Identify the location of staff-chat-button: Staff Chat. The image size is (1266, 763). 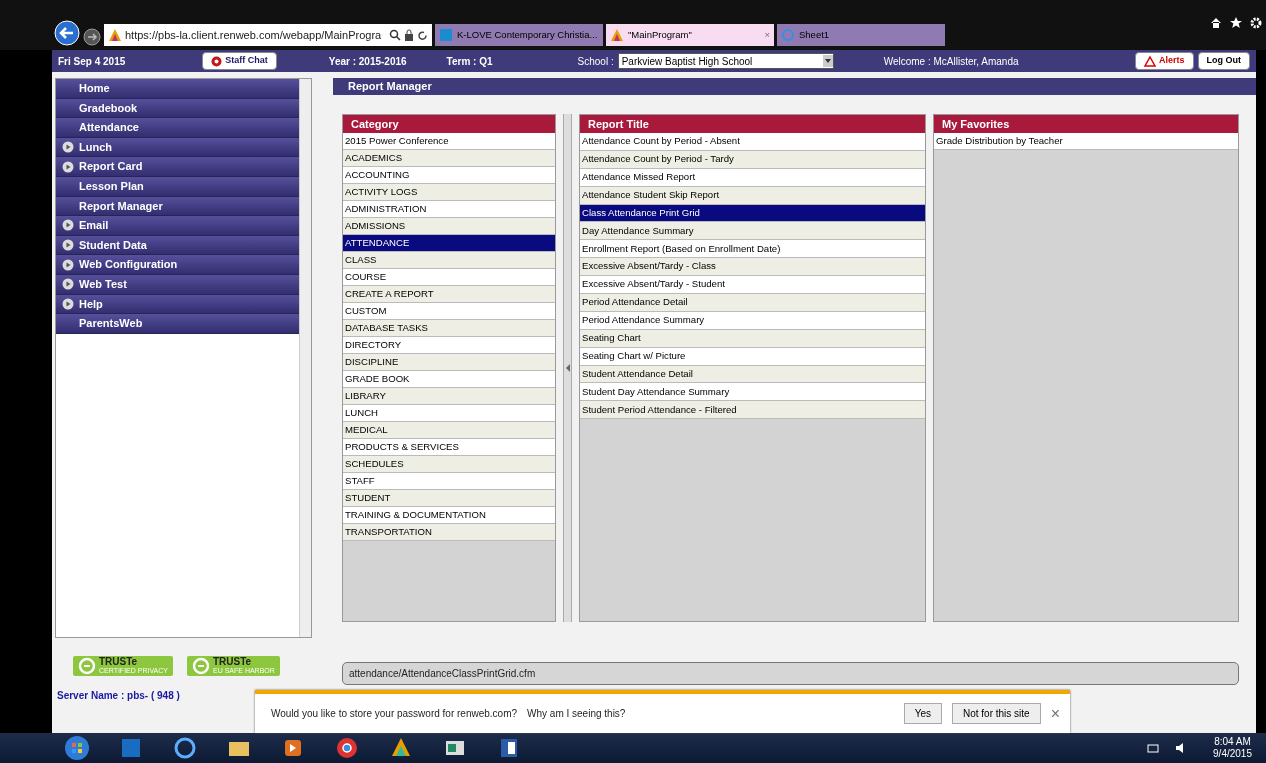
(239, 61).